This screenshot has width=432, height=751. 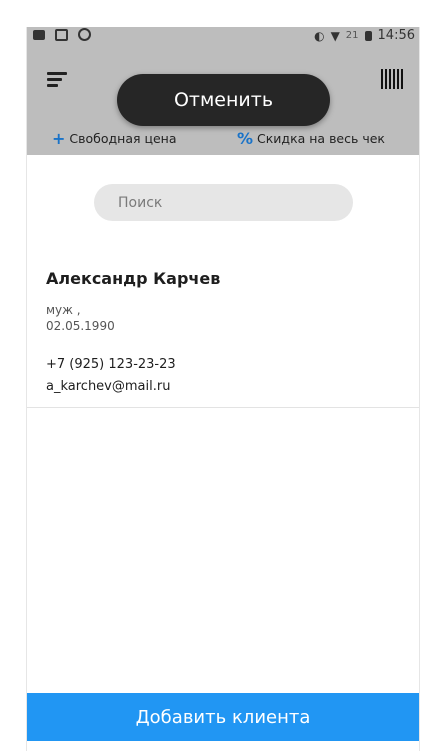 I want to click on add-client-label: Добавить клиента, so click(x=223, y=717).